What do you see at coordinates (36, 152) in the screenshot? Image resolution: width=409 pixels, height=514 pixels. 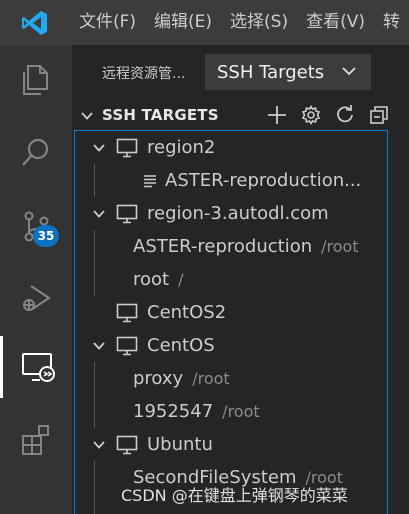 I see `search-icon` at bounding box center [36, 152].